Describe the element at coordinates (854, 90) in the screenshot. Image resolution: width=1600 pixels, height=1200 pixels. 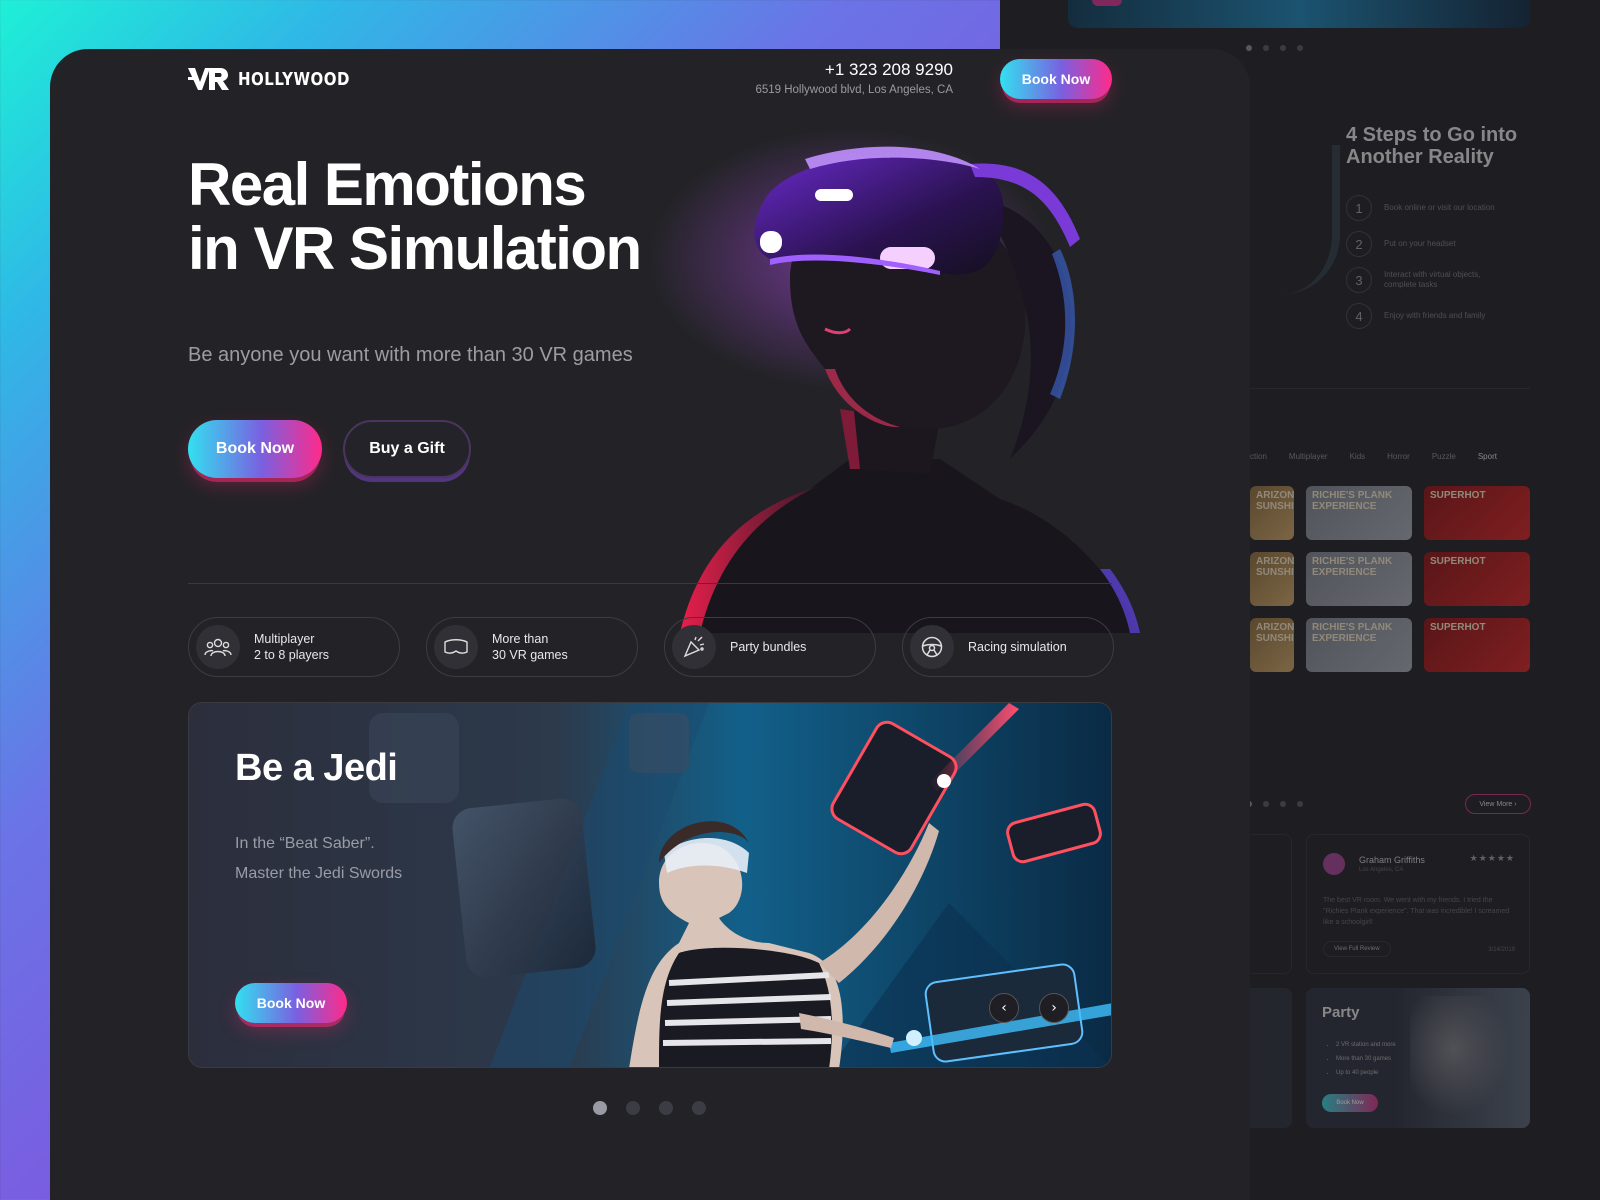
I see `address: 6519 Hollywood blvd, Los Angeles, CA` at that location.